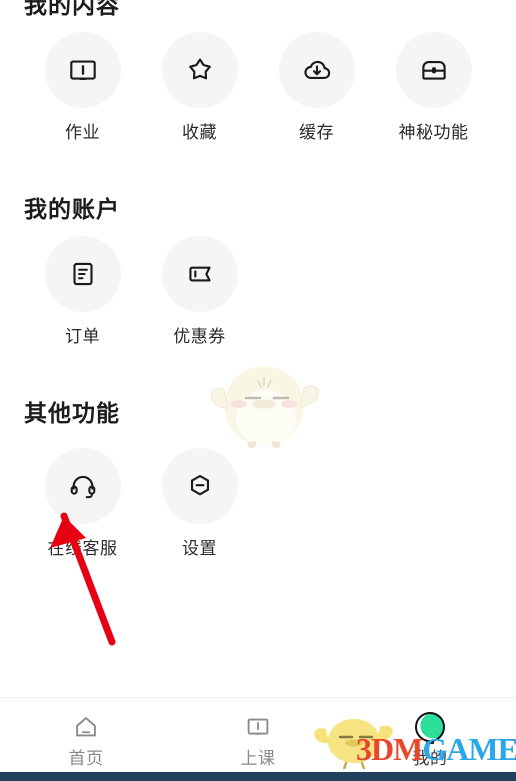 The width and height of the screenshot is (516, 781). What do you see at coordinates (72, 413) in the screenshot?
I see `section-title-other-features: 其他功能` at bounding box center [72, 413].